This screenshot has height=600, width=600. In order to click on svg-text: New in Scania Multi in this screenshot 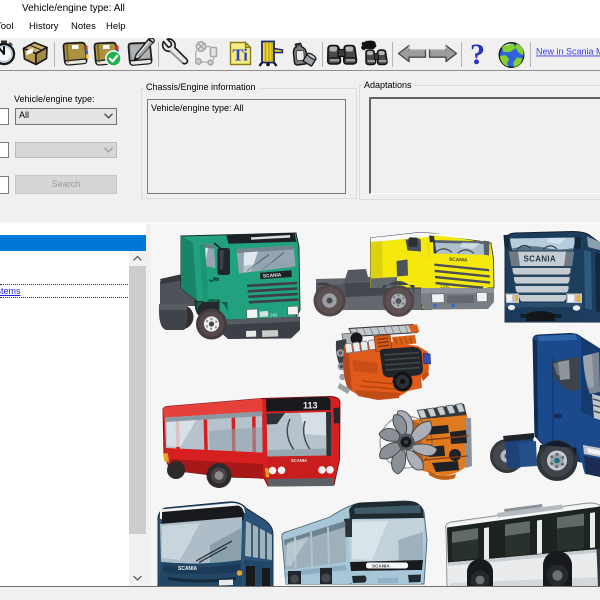, I will do `click(568, 52)`.